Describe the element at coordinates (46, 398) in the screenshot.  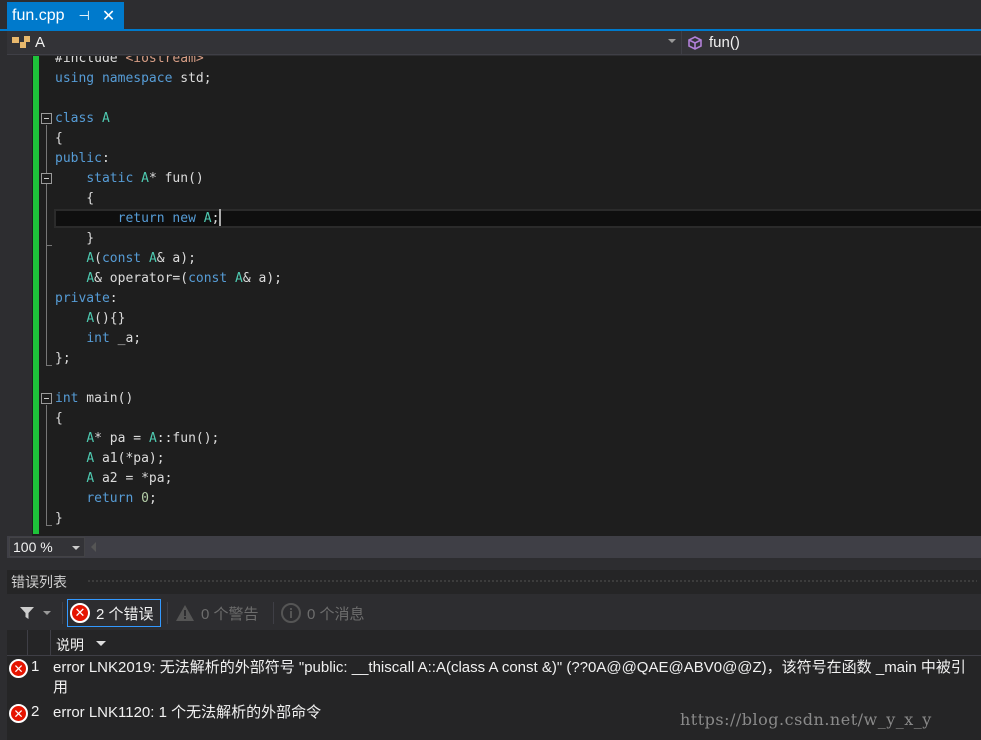
I see `fold-toggle-main` at that location.